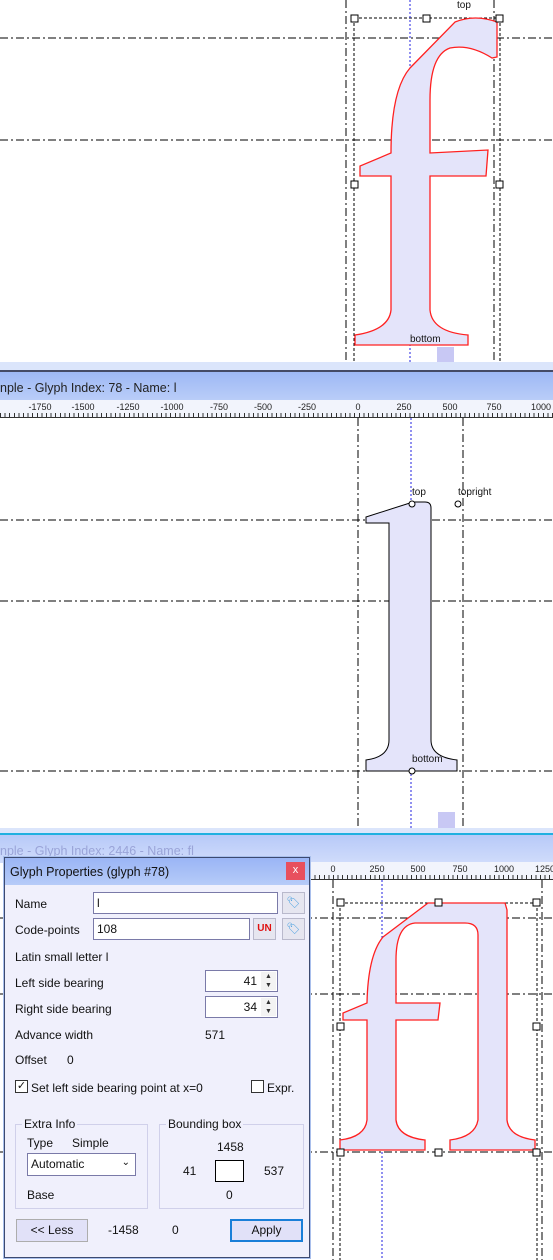  What do you see at coordinates (437, 1026) in the screenshot?
I see `glyph-outline-fl` at bounding box center [437, 1026].